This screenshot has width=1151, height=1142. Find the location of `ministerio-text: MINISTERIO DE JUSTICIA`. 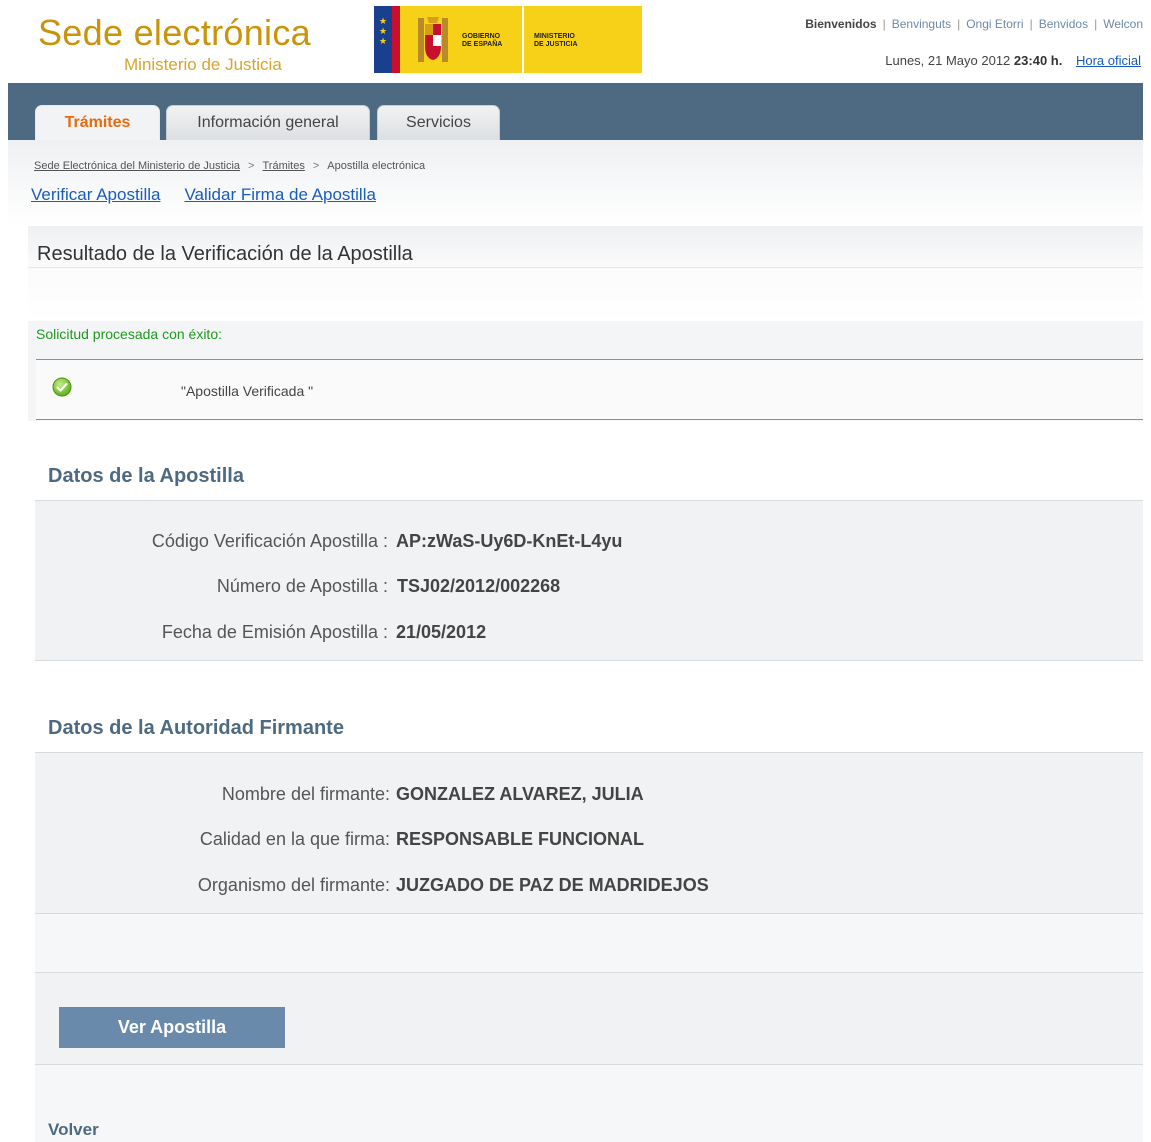

ministerio-text: MINISTERIO DE JUSTICIA is located at coordinates (556, 40).